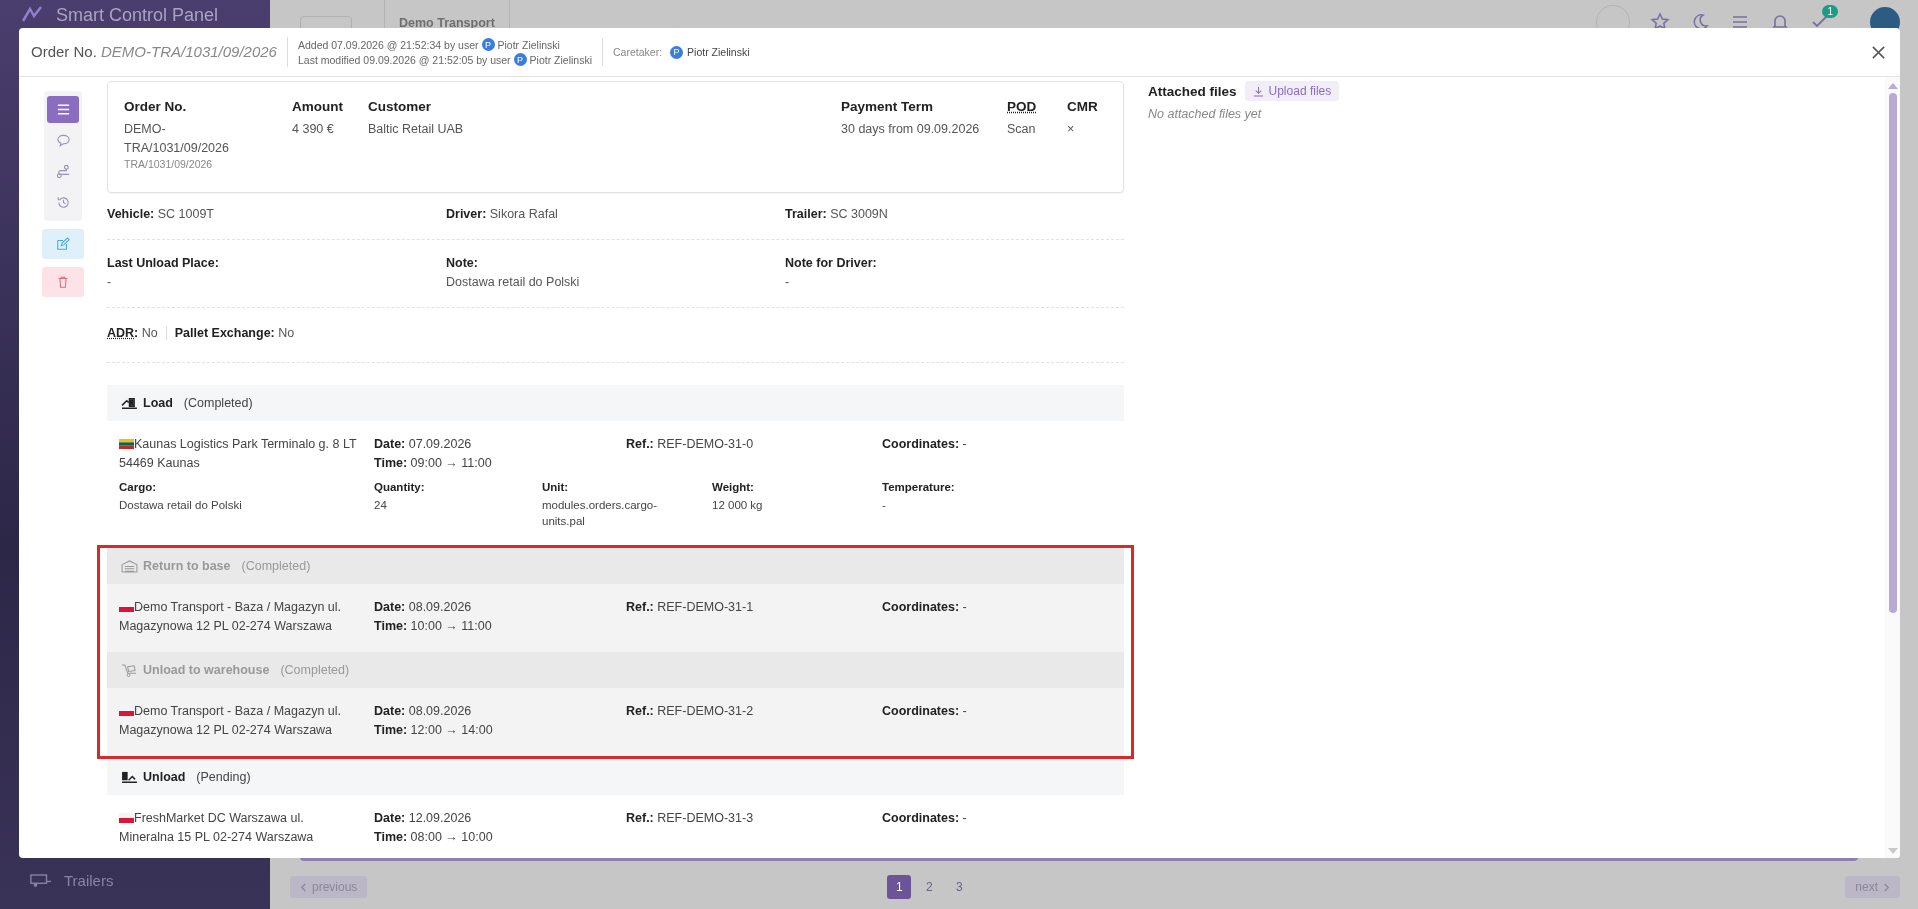  I want to click on download-icon, so click(1258, 91).